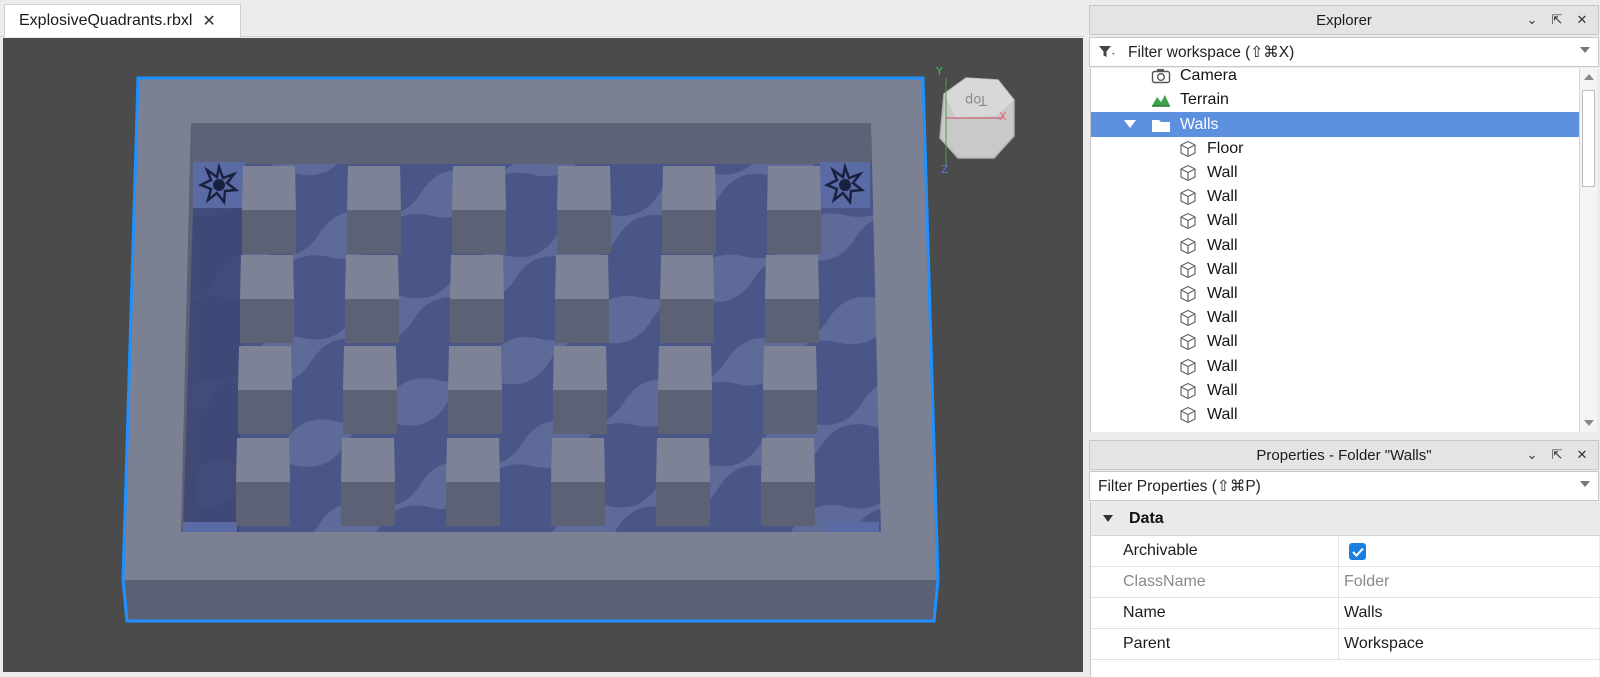  I want to click on property-row-parent: Parent Workspace, so click(1345, 644).